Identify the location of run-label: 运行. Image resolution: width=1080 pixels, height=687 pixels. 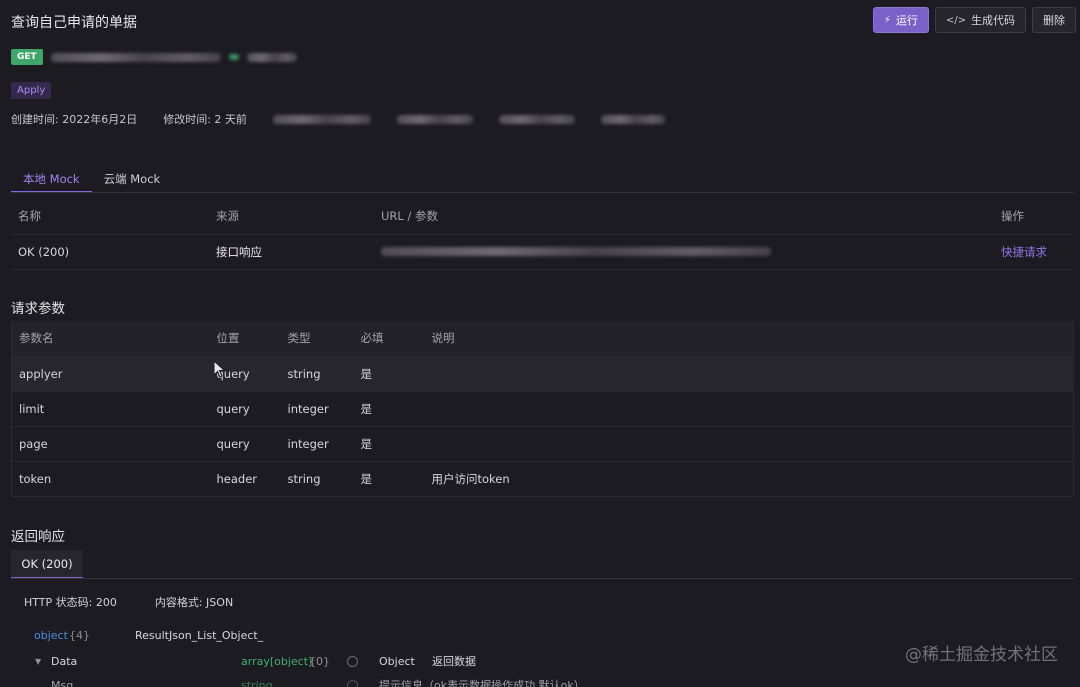
(906, 20).